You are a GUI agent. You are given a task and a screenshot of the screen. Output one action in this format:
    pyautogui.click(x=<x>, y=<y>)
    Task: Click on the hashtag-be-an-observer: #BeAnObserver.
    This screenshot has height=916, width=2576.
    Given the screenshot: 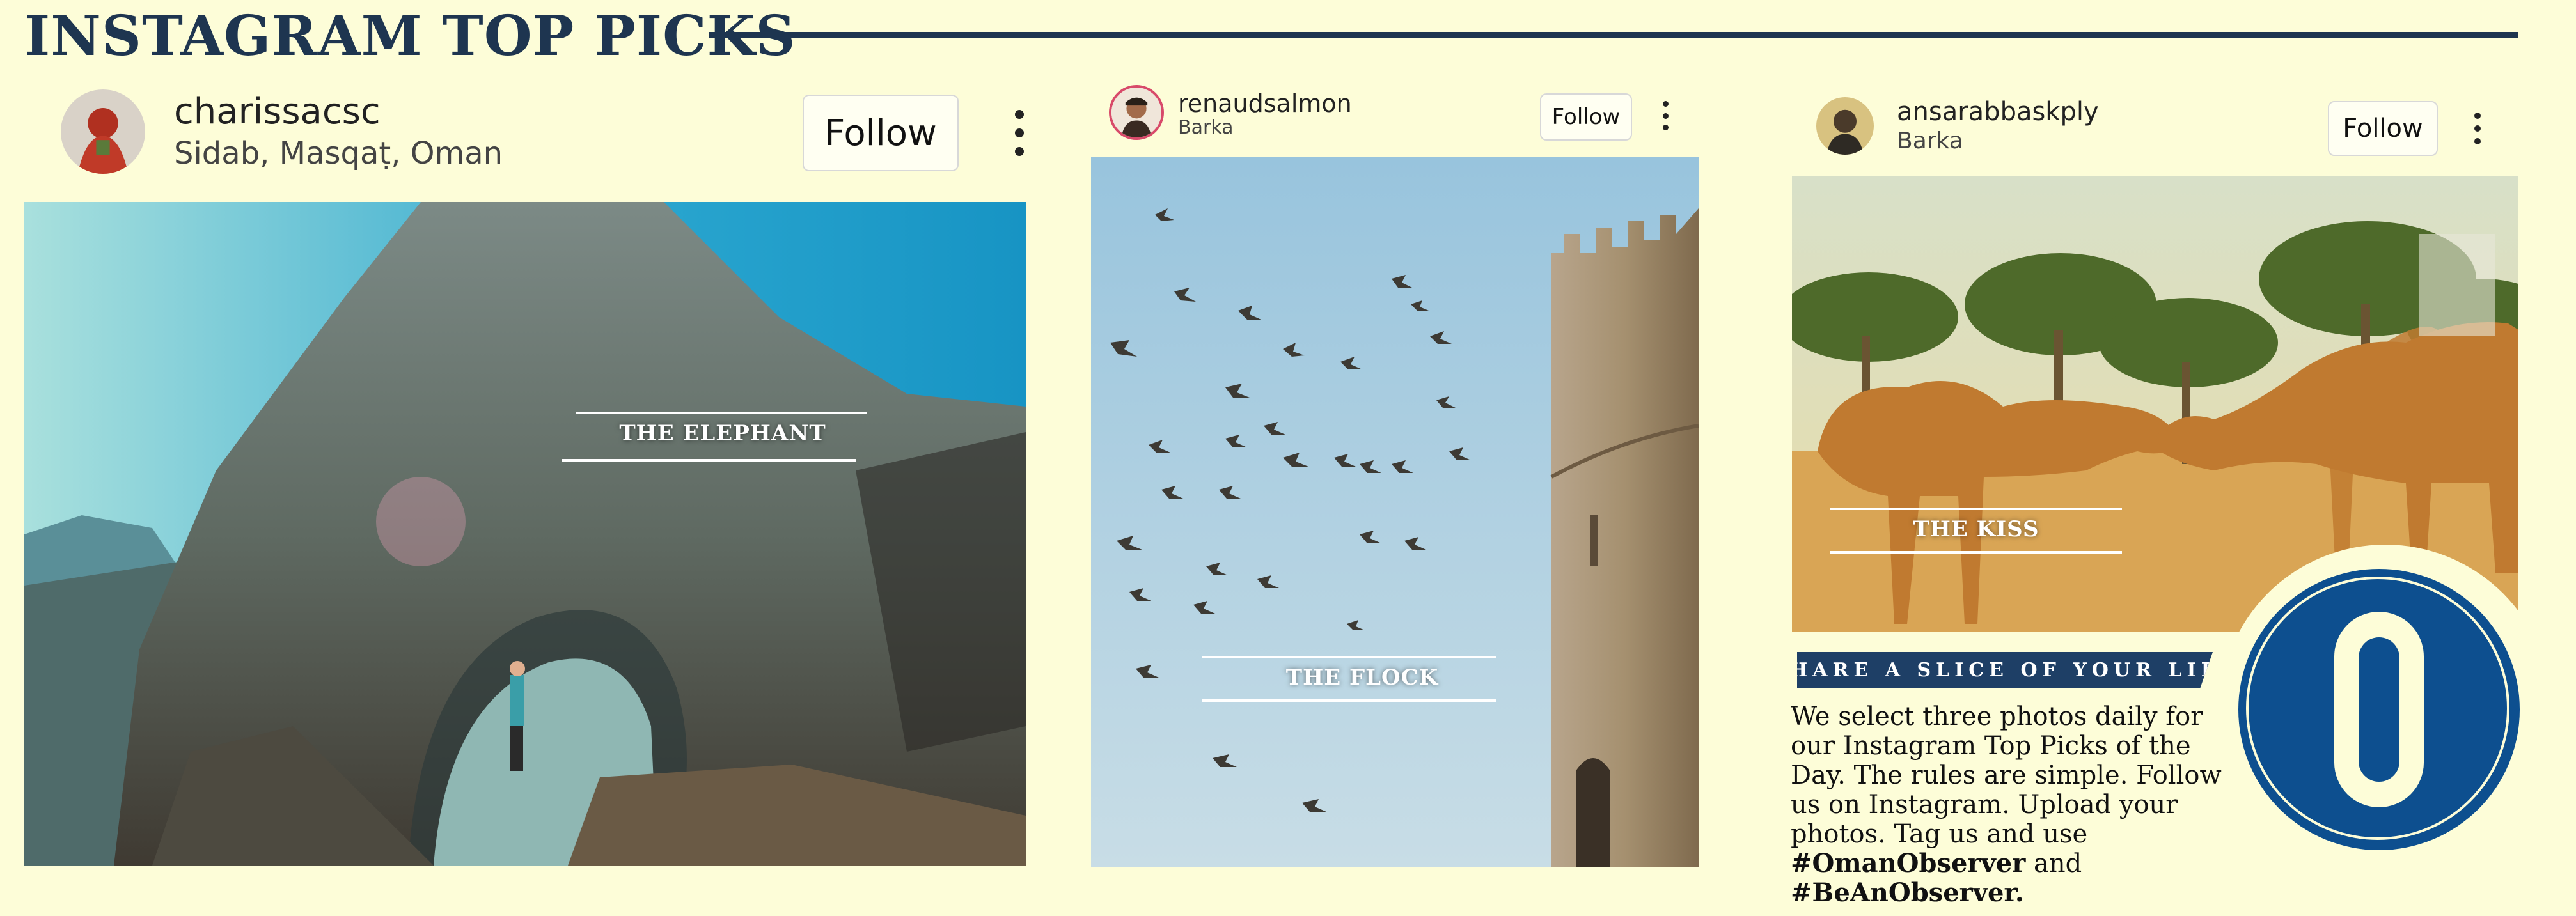 What is the action you would take?
    pyautogui.click(x=1907, y=893)
    